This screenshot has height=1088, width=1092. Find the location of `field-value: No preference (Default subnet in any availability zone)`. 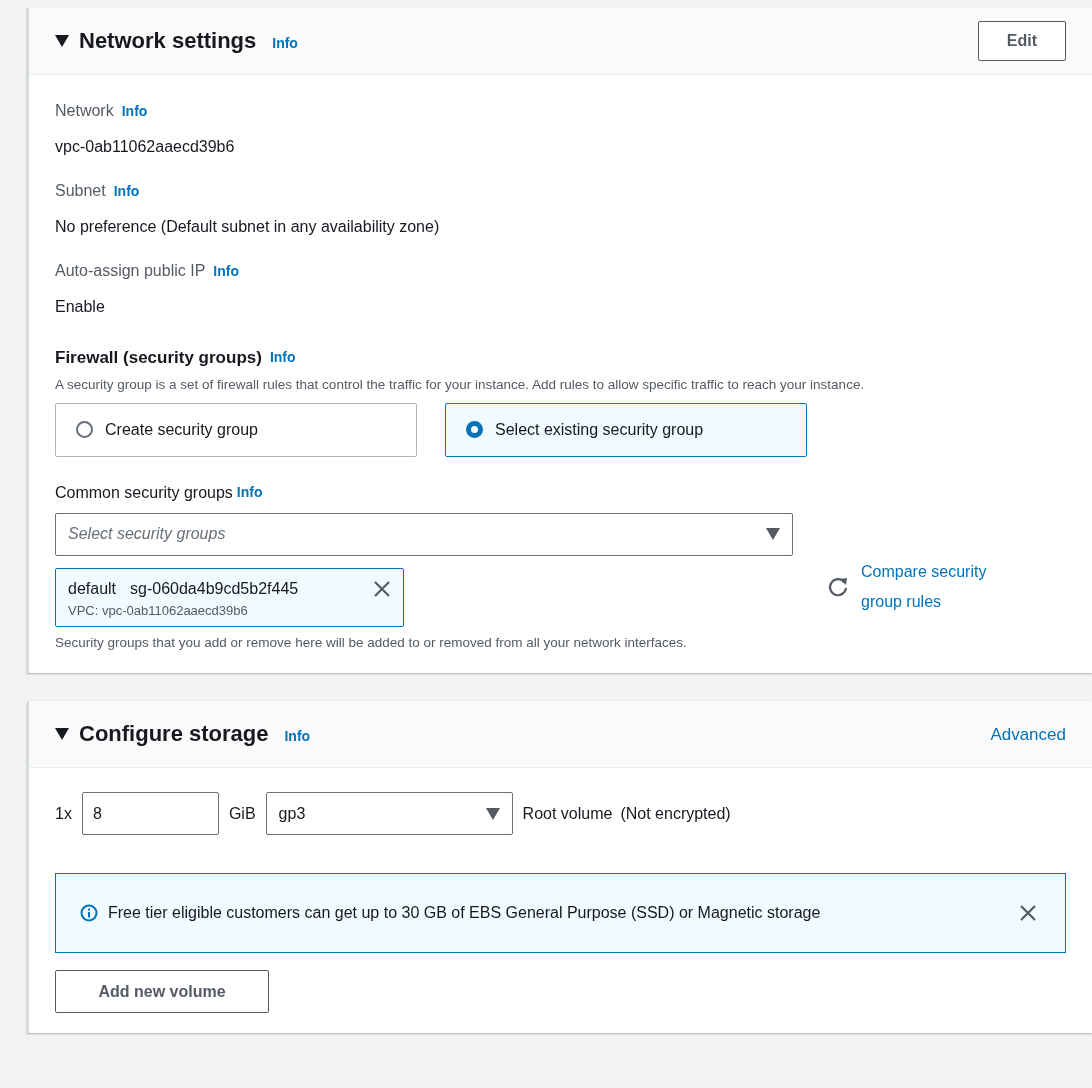

field-value: No preference (Default subnet in any availability zone) is located at coordinates (248, 227).